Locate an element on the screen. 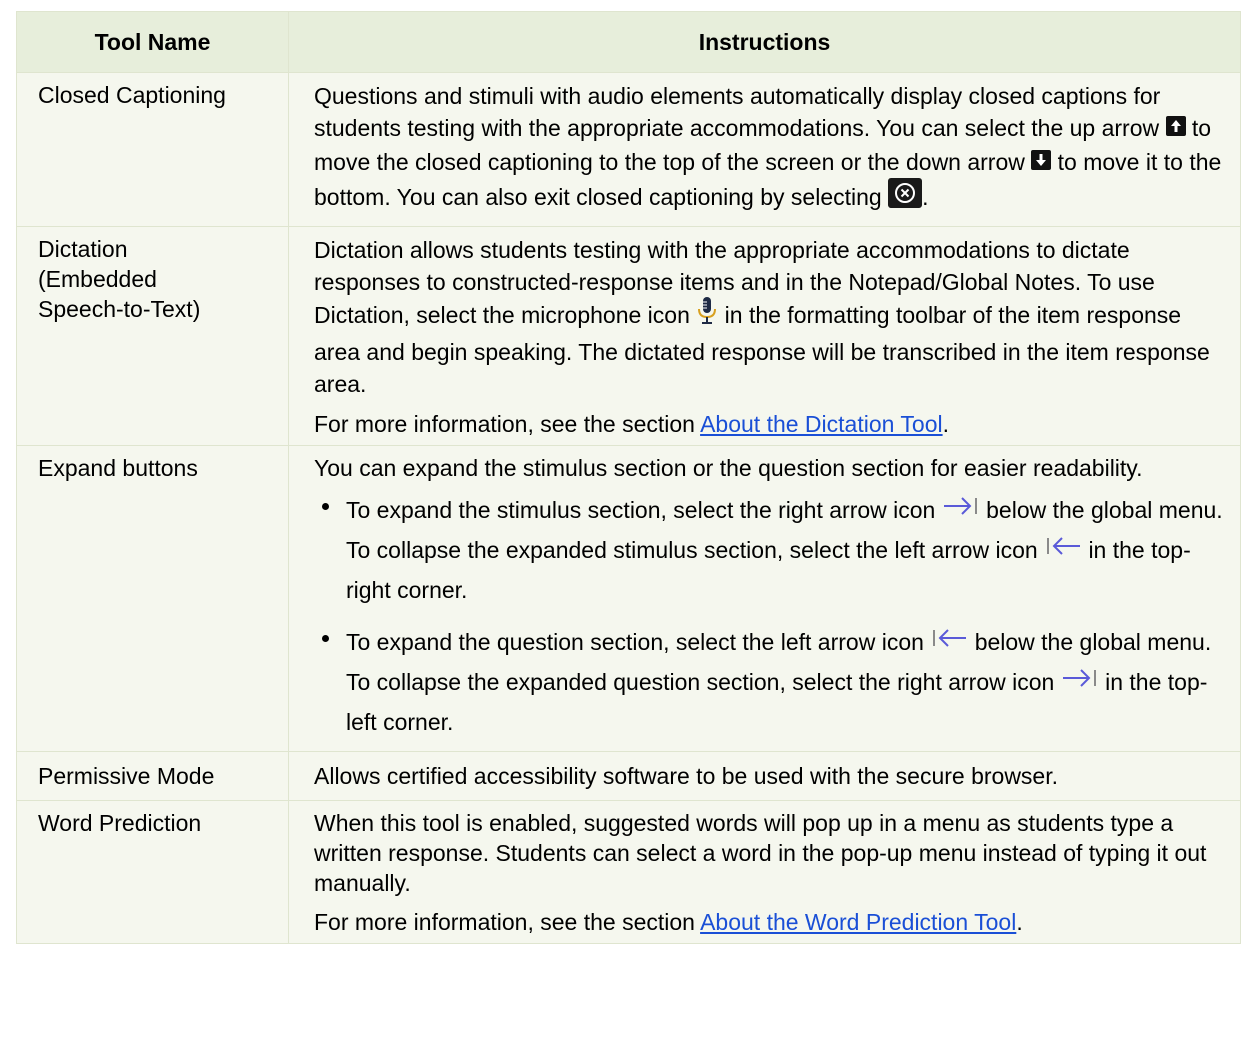  microphone-icon is located at coordinates (707, 315).